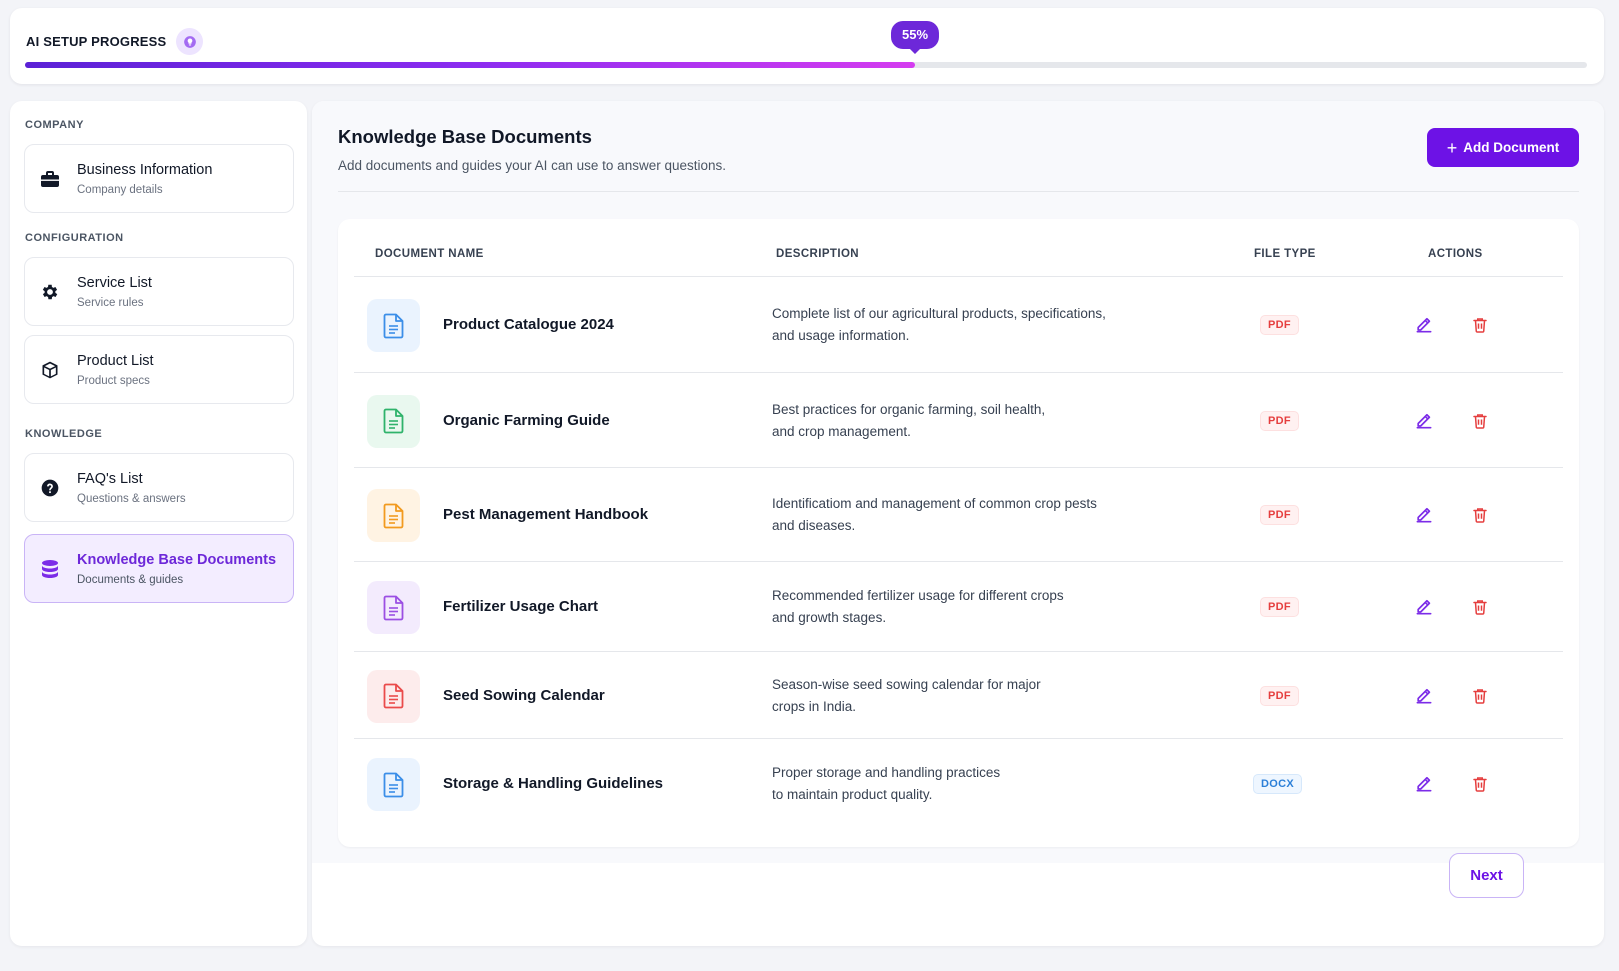 This screenshot has height=971, width=1619. Describe the element at coordinates (465, 136) in the screenshot. I see `page-title: Knowledge Base Documents` at that location.